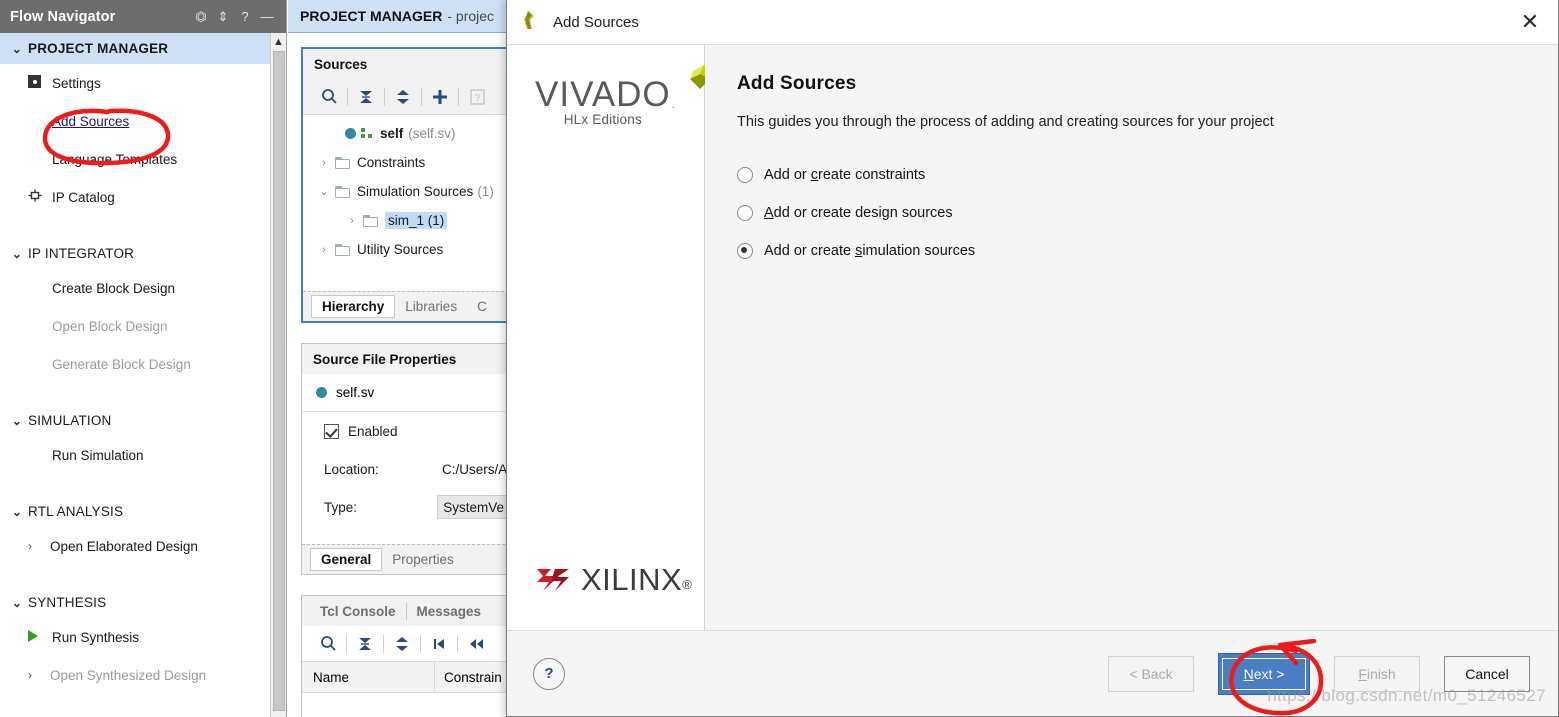  I want to click on nav-section-ip-integrator: ⌄ IP INTEGRATOR, so click(143, 253).